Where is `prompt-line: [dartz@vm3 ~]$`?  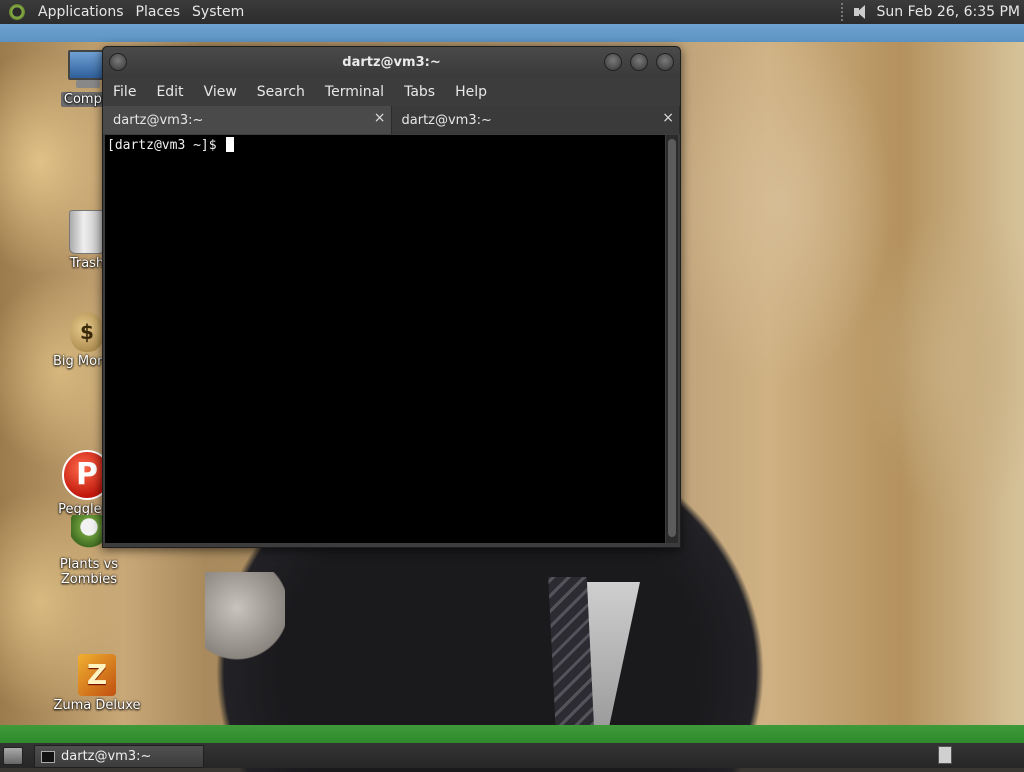 prompt-line: [dartz@vm3 ~]$ is located at coordinates (171, 145).